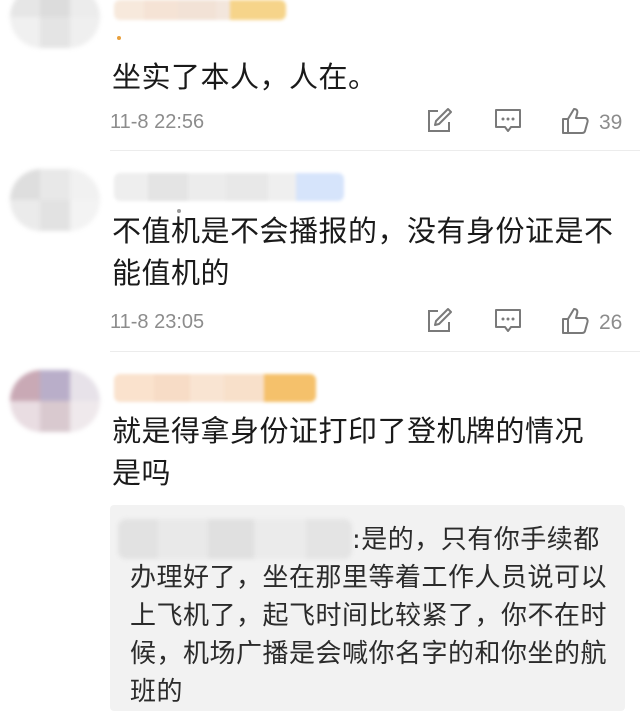 This screenshot has height=711, width=640. What do you see at coordinates (370, 323) in the screenshot?
I see `comment-meta: 11-8 23:05 26` at bounding box center [370, 323].